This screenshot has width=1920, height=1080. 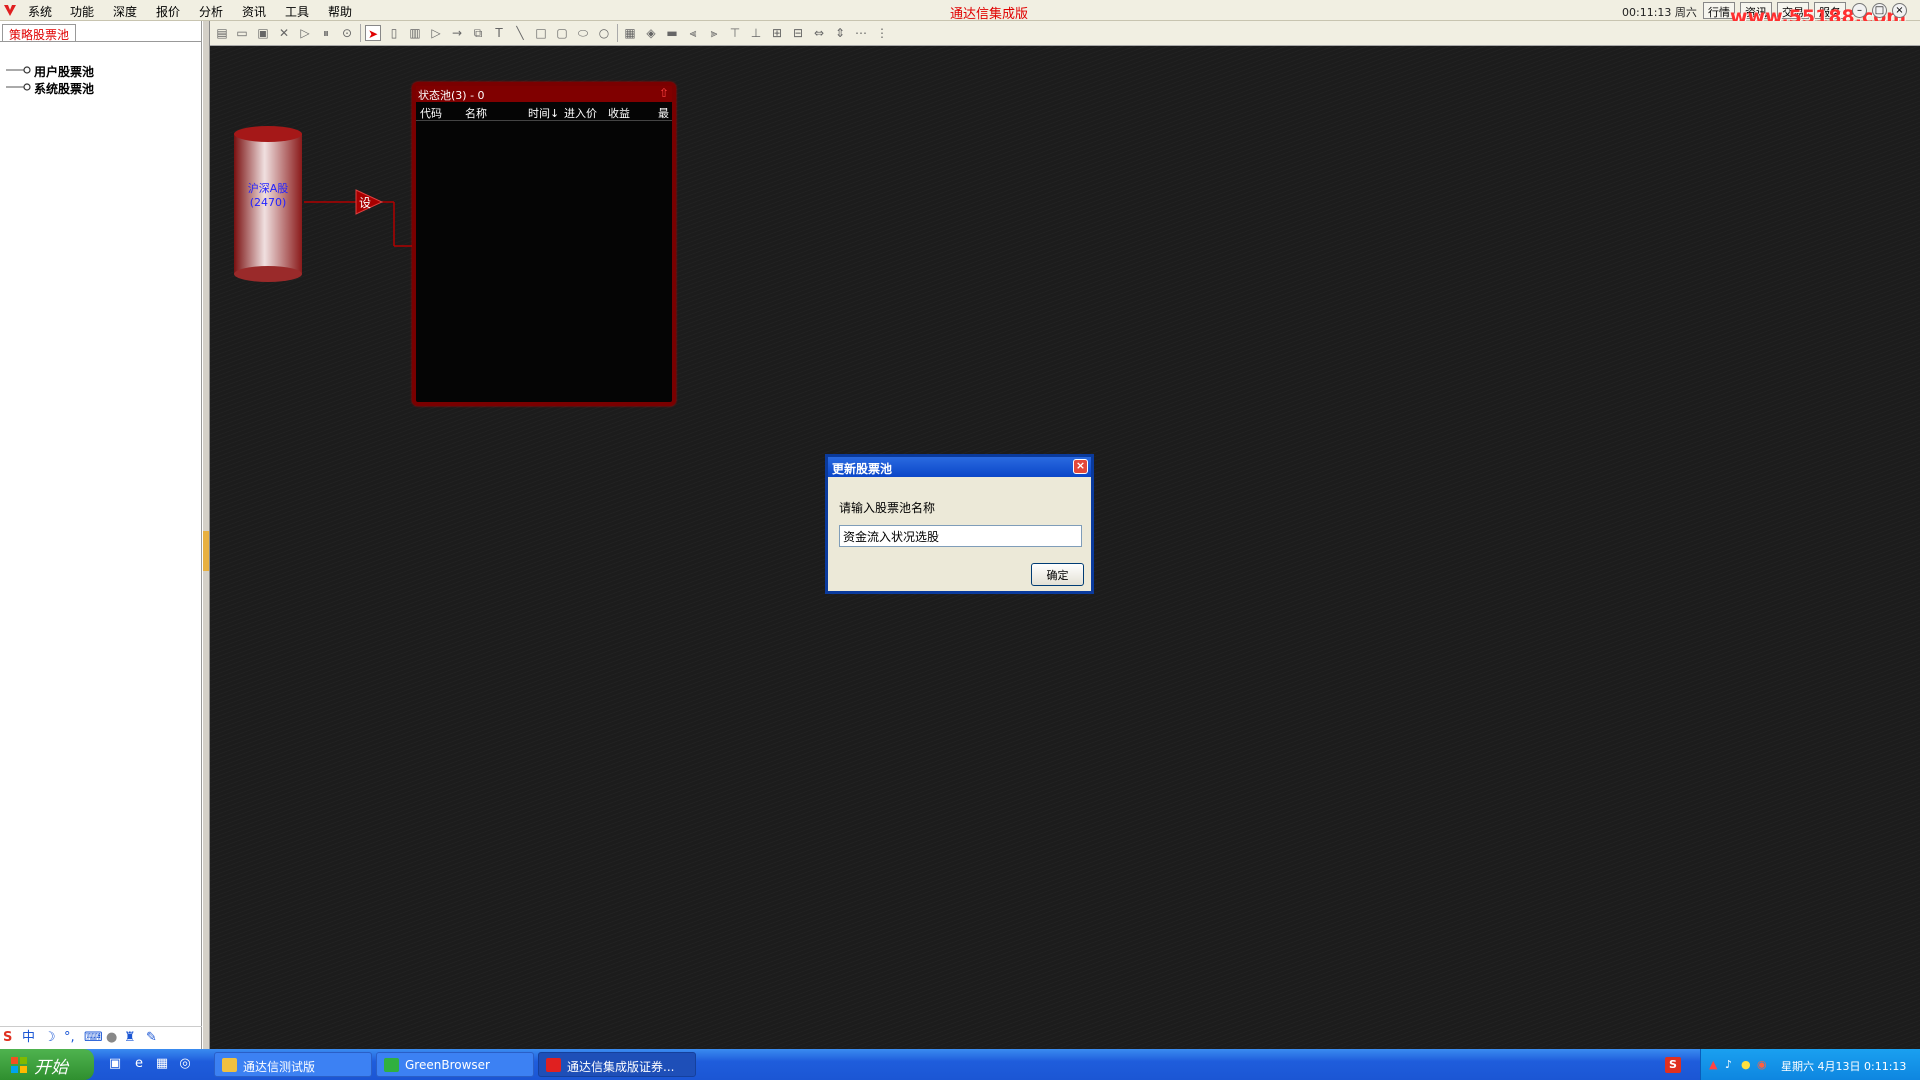 What do you see at coordinates (617, 33) in the screenshot?
I see `toolbar-separator` at bounding box center [617, 33].